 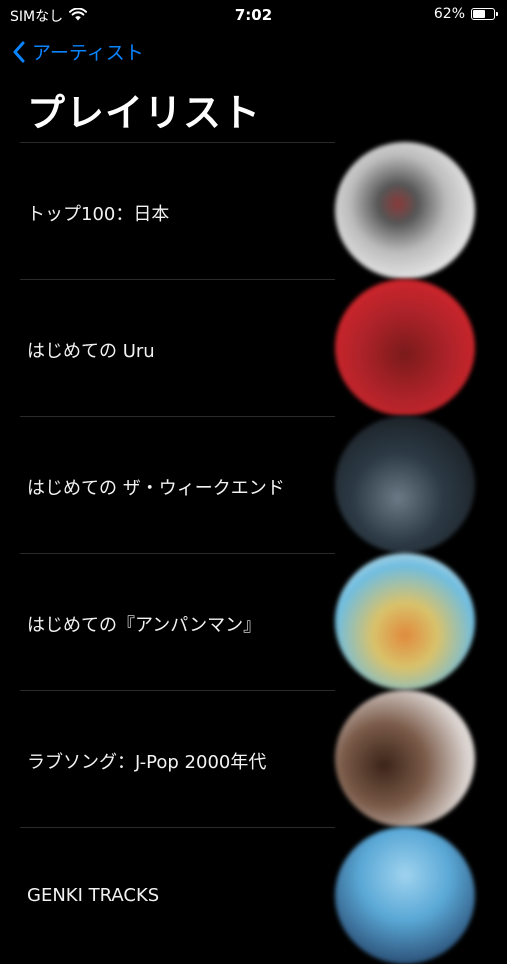 I want to click on playlist-row: はじめての ザ・ウィークエンド, so click(x=253, y=484).